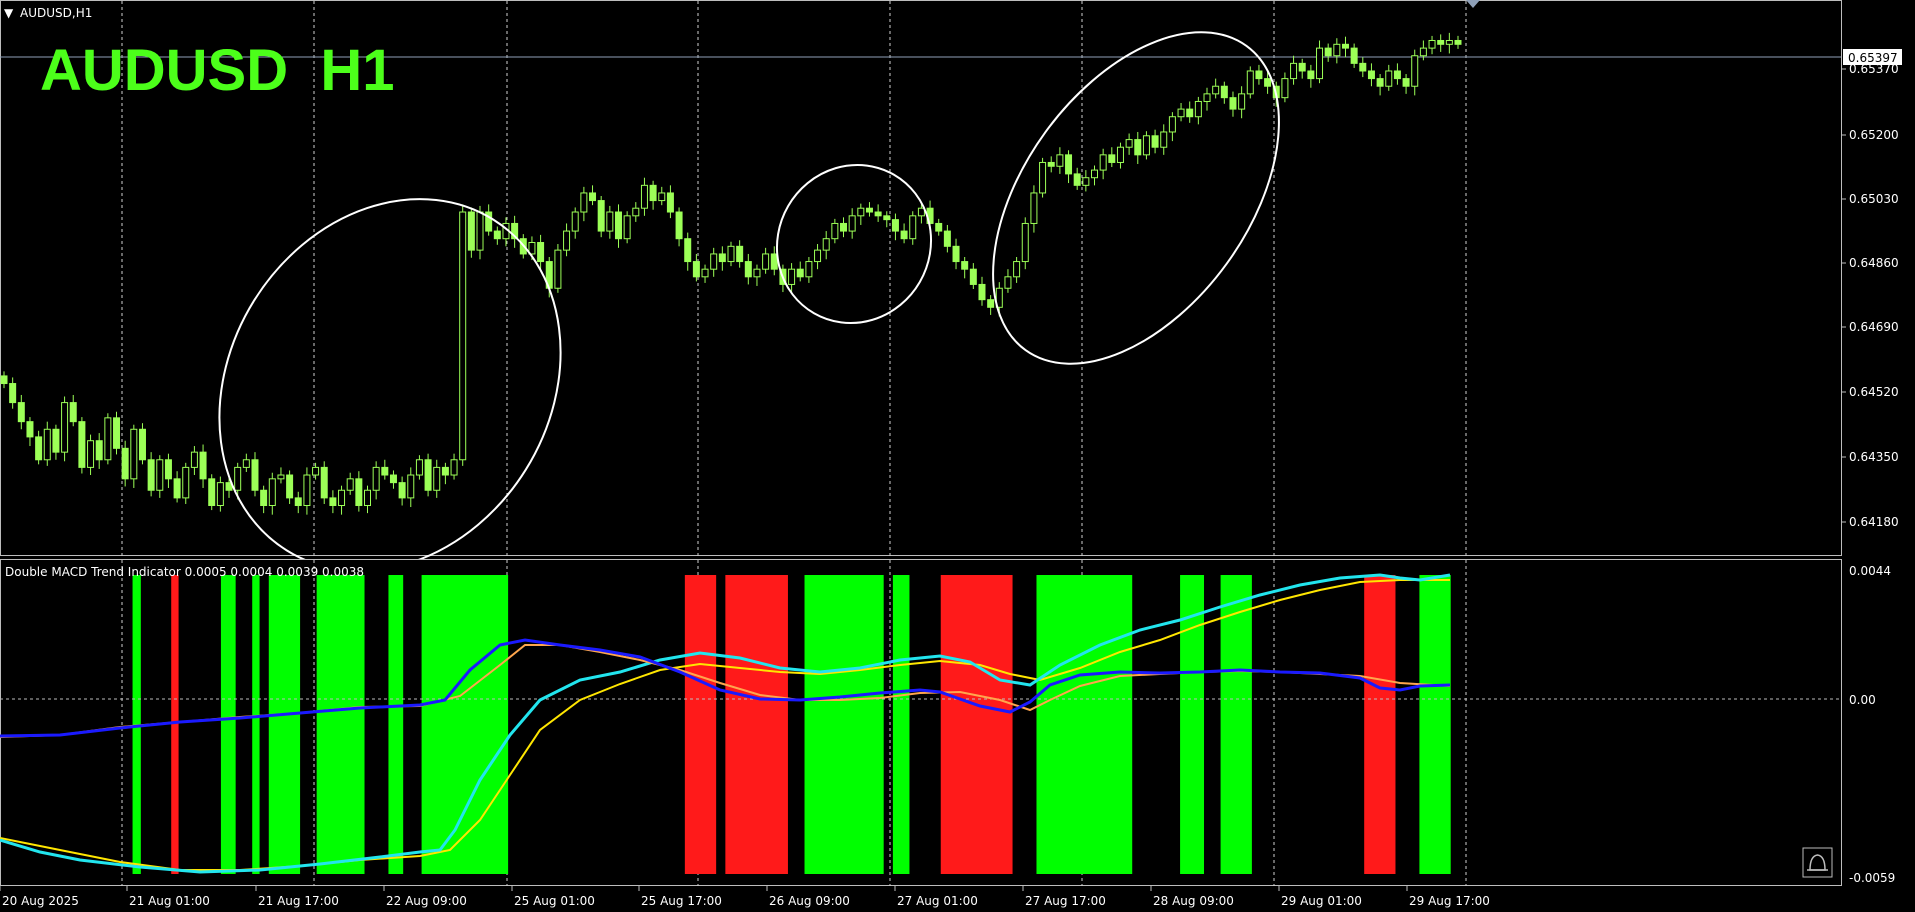 The width and height of the screenshot is (1915, 912). What do you see at coordinates (1321, 901) in the screenshot?
I see `time-axis-label: 29 Aug 01:00` at bounding box center [1321, 901].